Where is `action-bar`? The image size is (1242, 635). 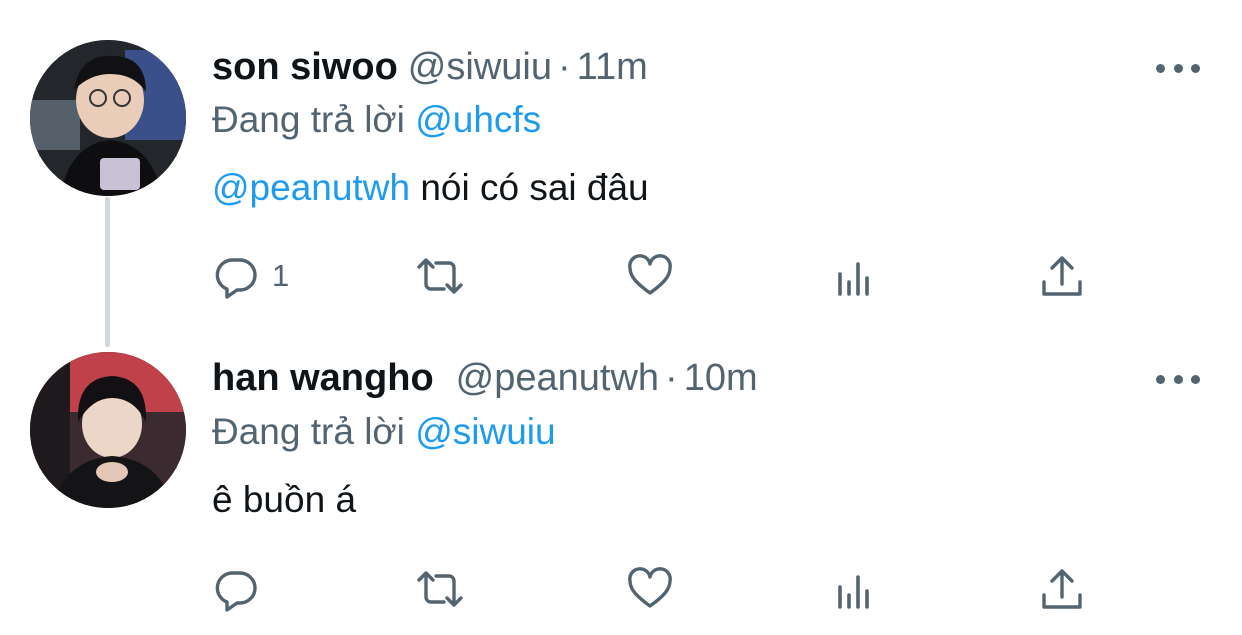 action-bar is located at coordinates (652, 589).